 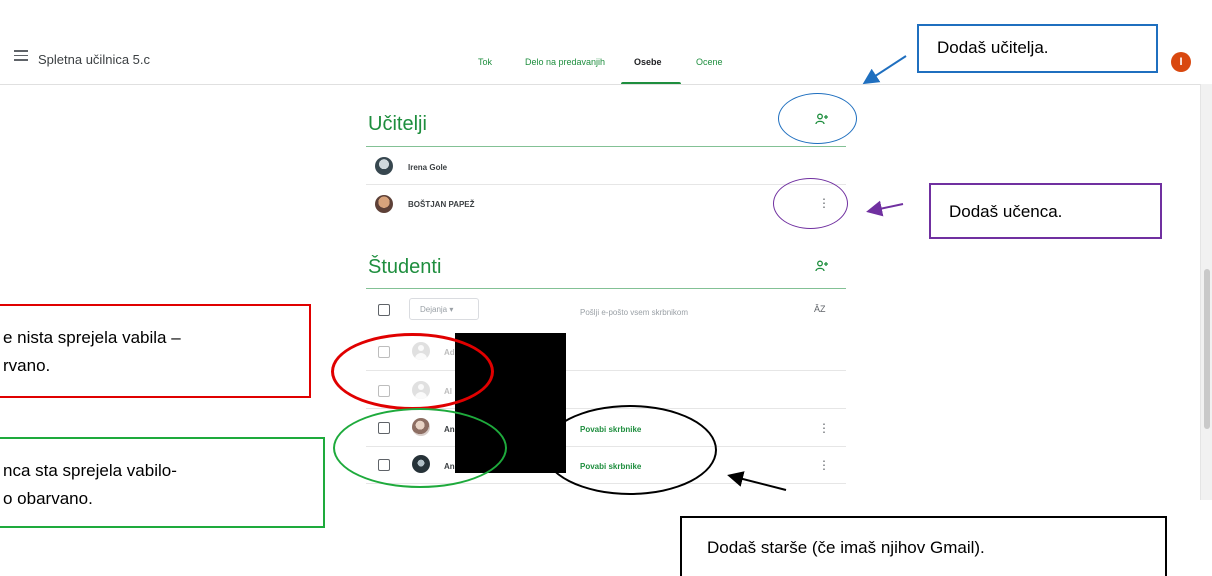 What do you see at coordinates (885, 208) in the screenshot?
I see `arrow-purple` at bounding box center [885, 208].